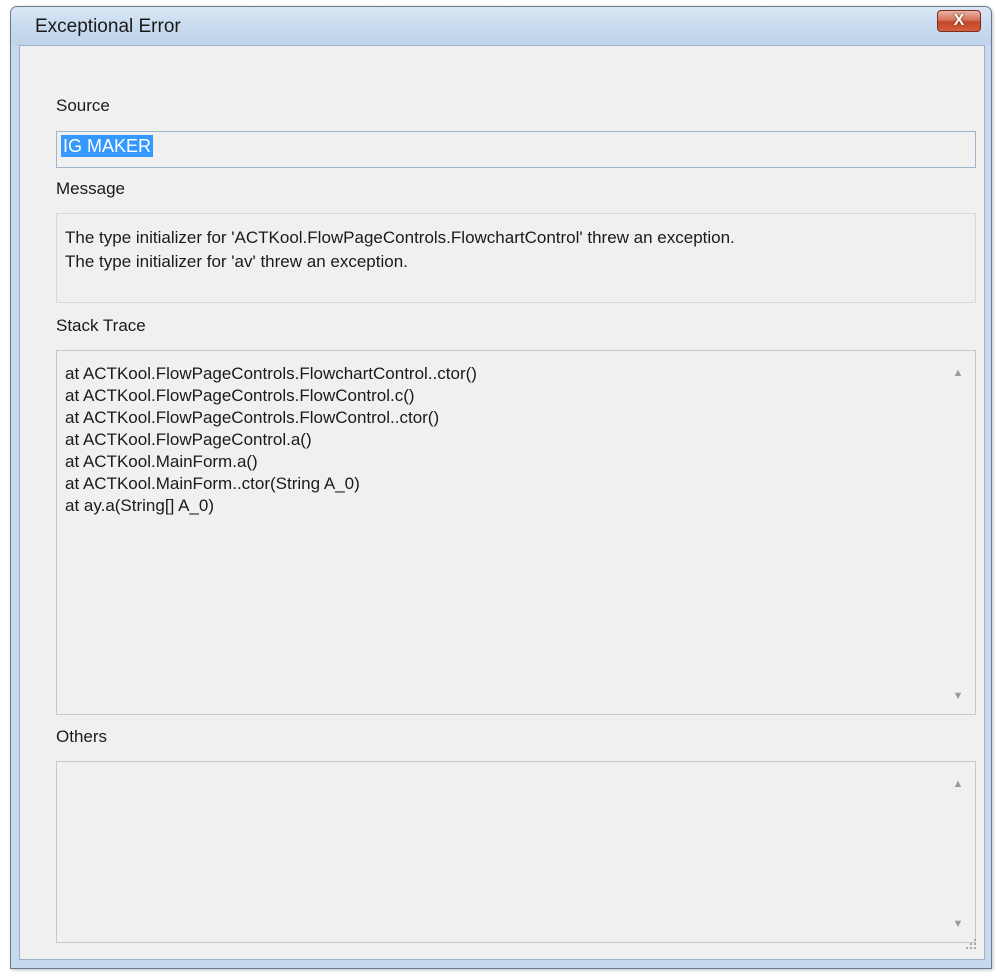 The width and height of the screenshot is (996, 975). Describe the element at coordinates (958, 532) in the screenshot. I see `stack-trace-scrollbar: ▲ ▼` at that location.